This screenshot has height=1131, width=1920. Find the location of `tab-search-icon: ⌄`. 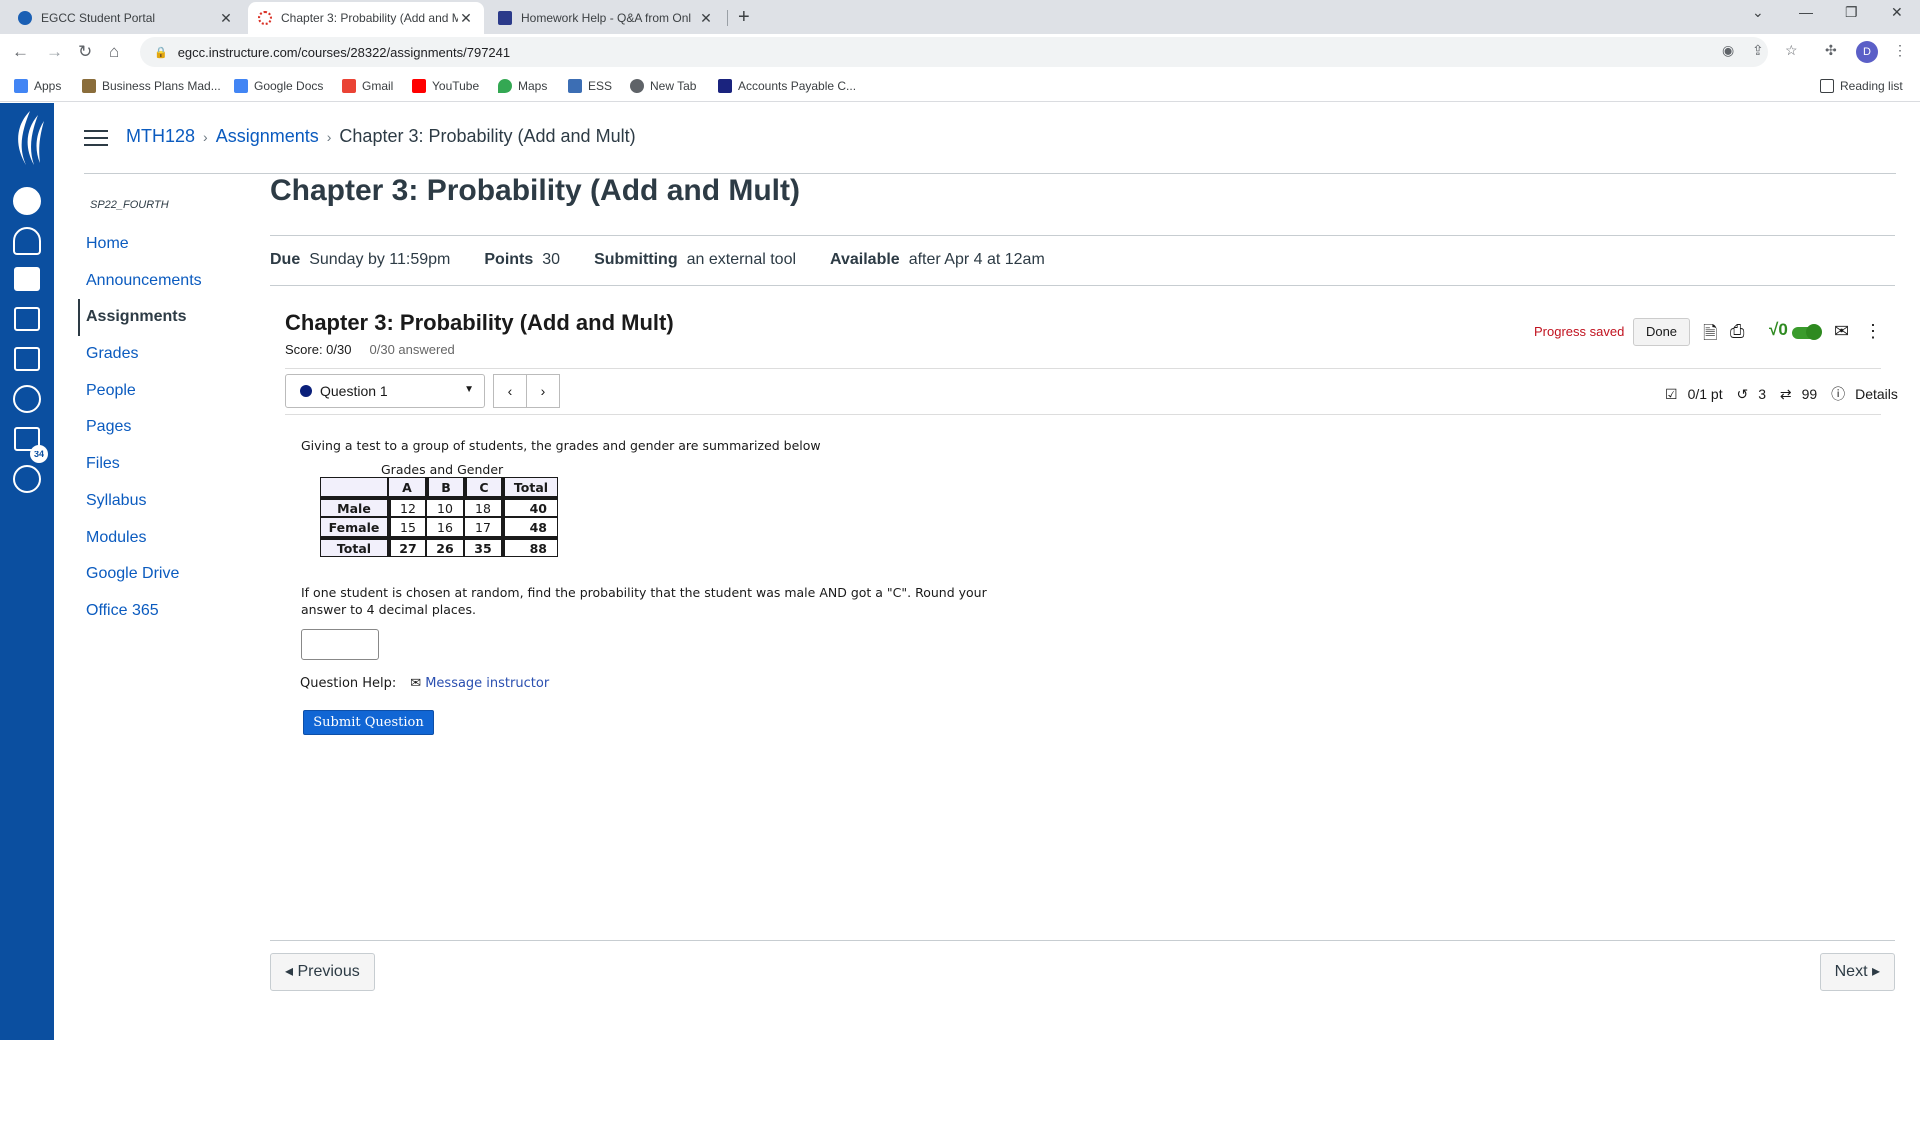

tab-search-icon: ⌄ is located at coordinates (1758, 12).